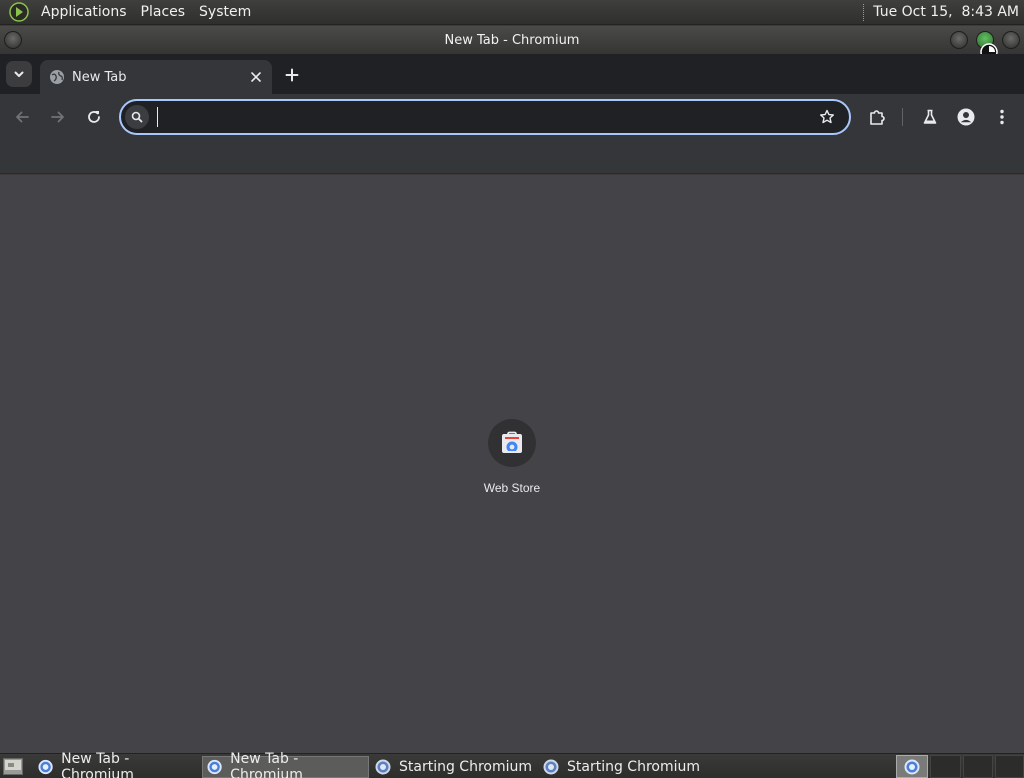 The width and height of the screenshot is (1024, 778). I want to click on menu-system: System, so click(225, 12).